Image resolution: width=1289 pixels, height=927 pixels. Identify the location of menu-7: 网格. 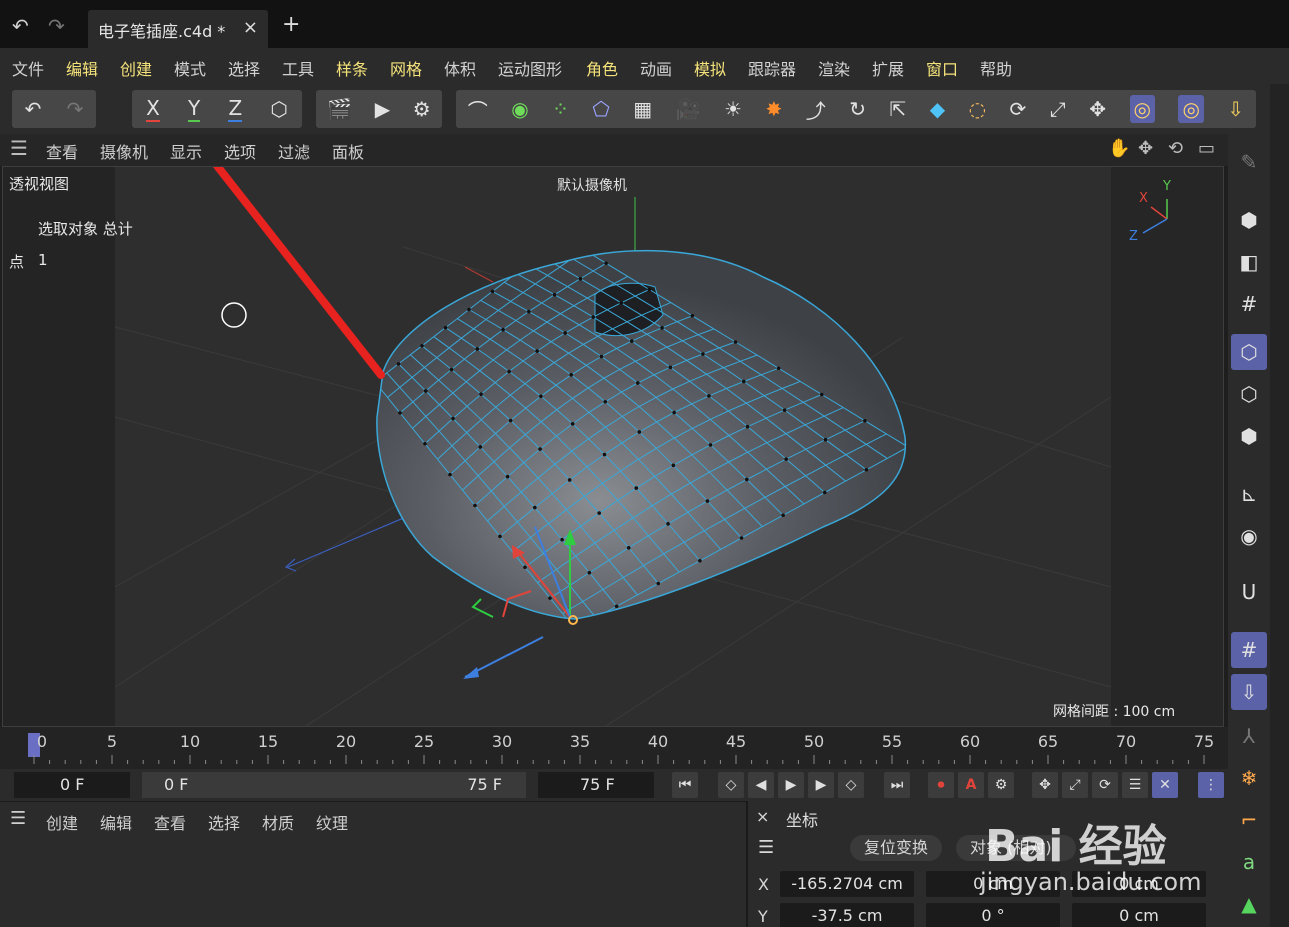
(406, 68).